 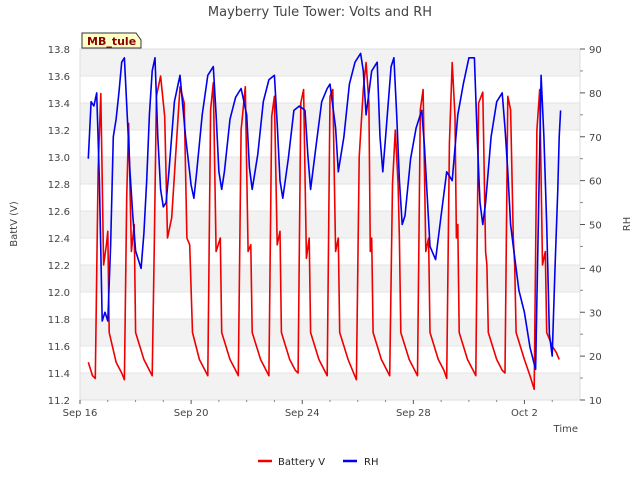 What do you see at coordinates (59, 185) in the screenshot?
I see `y-tick-label: 12.8` at bounding box center [59, 185].